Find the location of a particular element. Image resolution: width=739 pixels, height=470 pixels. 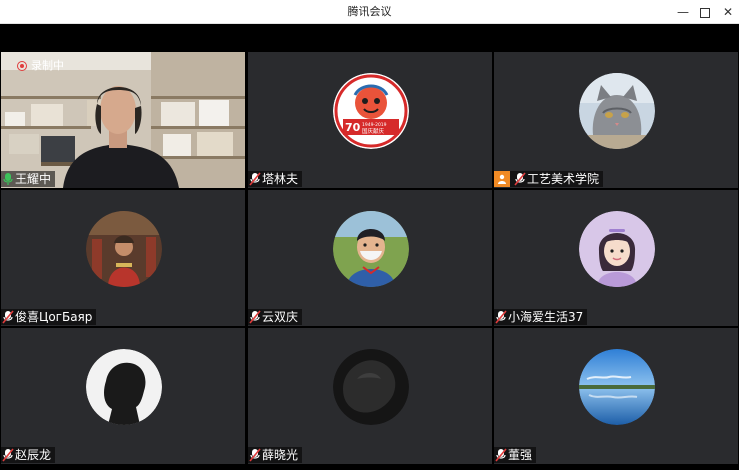

participant-tile: 赵辰龙 is located at coordinates (123, 396).